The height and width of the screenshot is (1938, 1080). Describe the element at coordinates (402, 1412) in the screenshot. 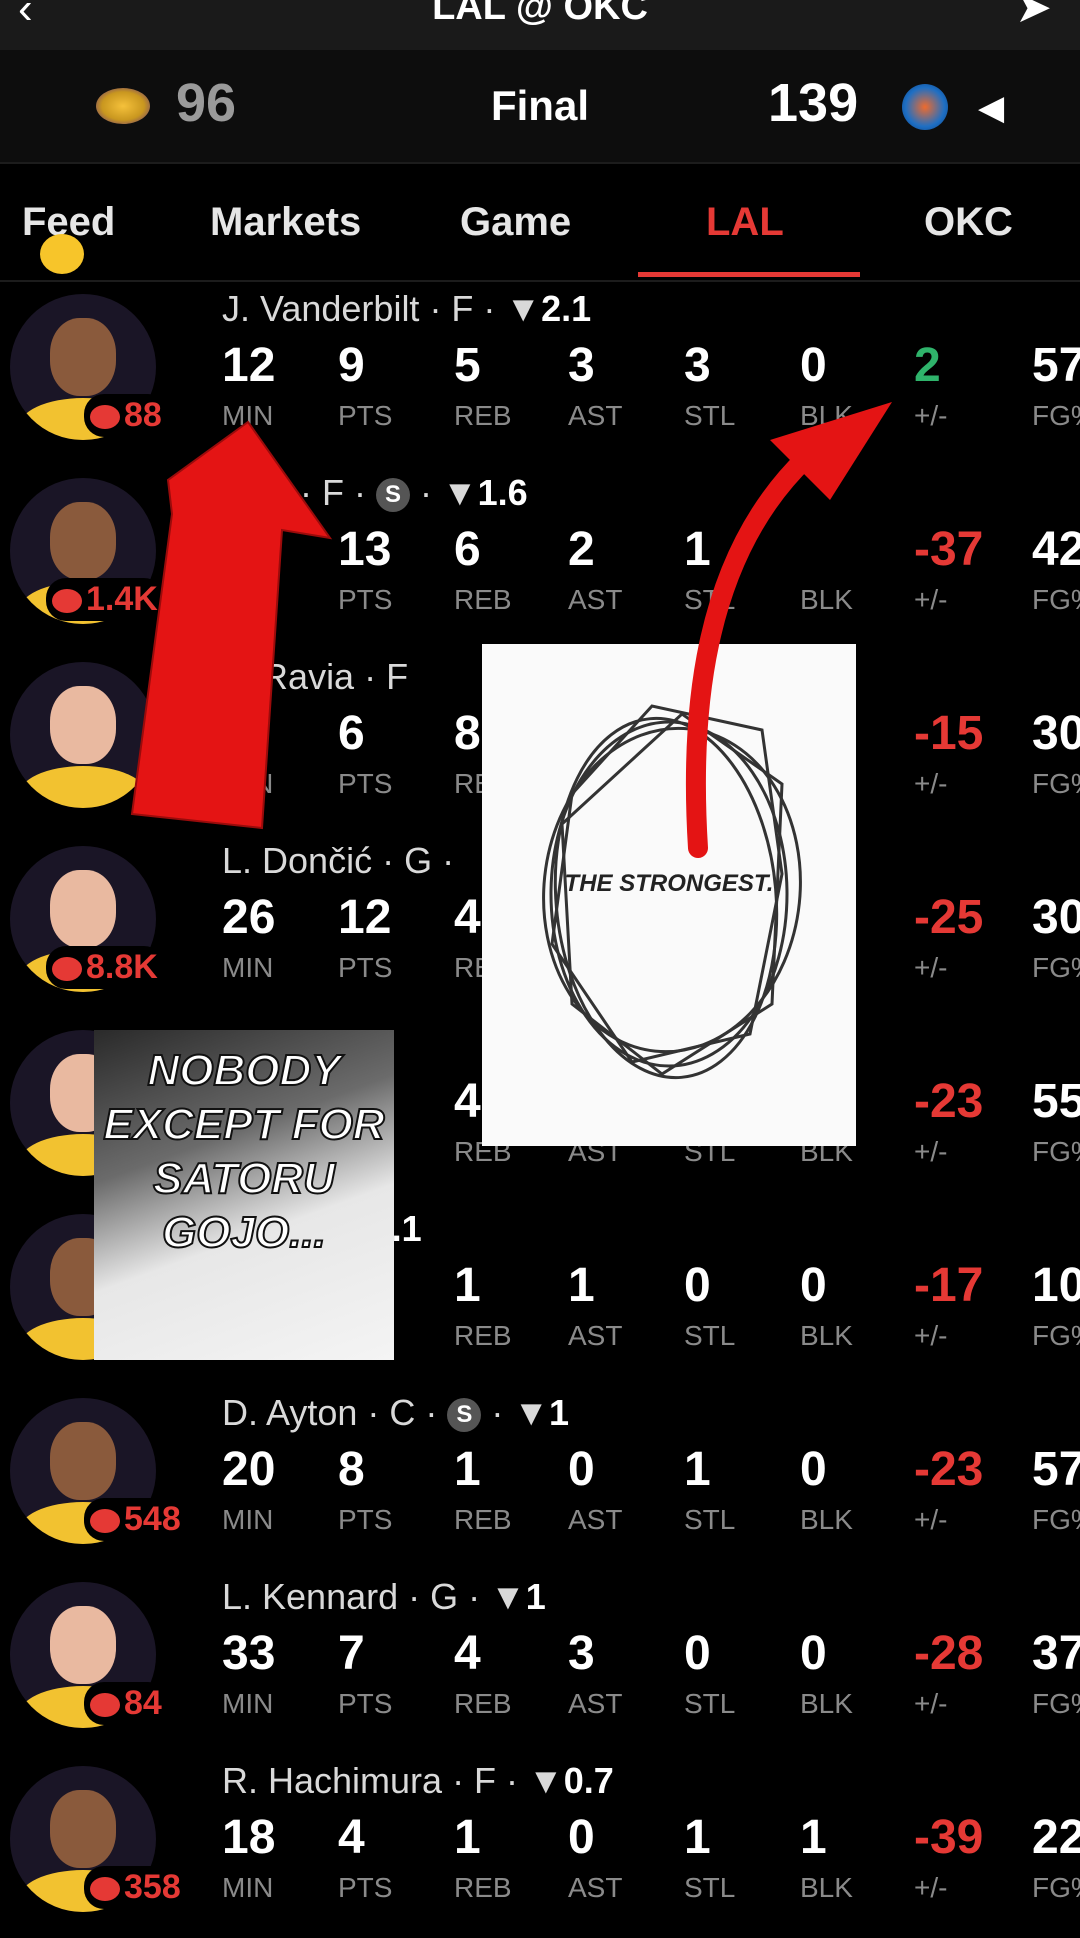

I see `player-position: · C ·` at that location.